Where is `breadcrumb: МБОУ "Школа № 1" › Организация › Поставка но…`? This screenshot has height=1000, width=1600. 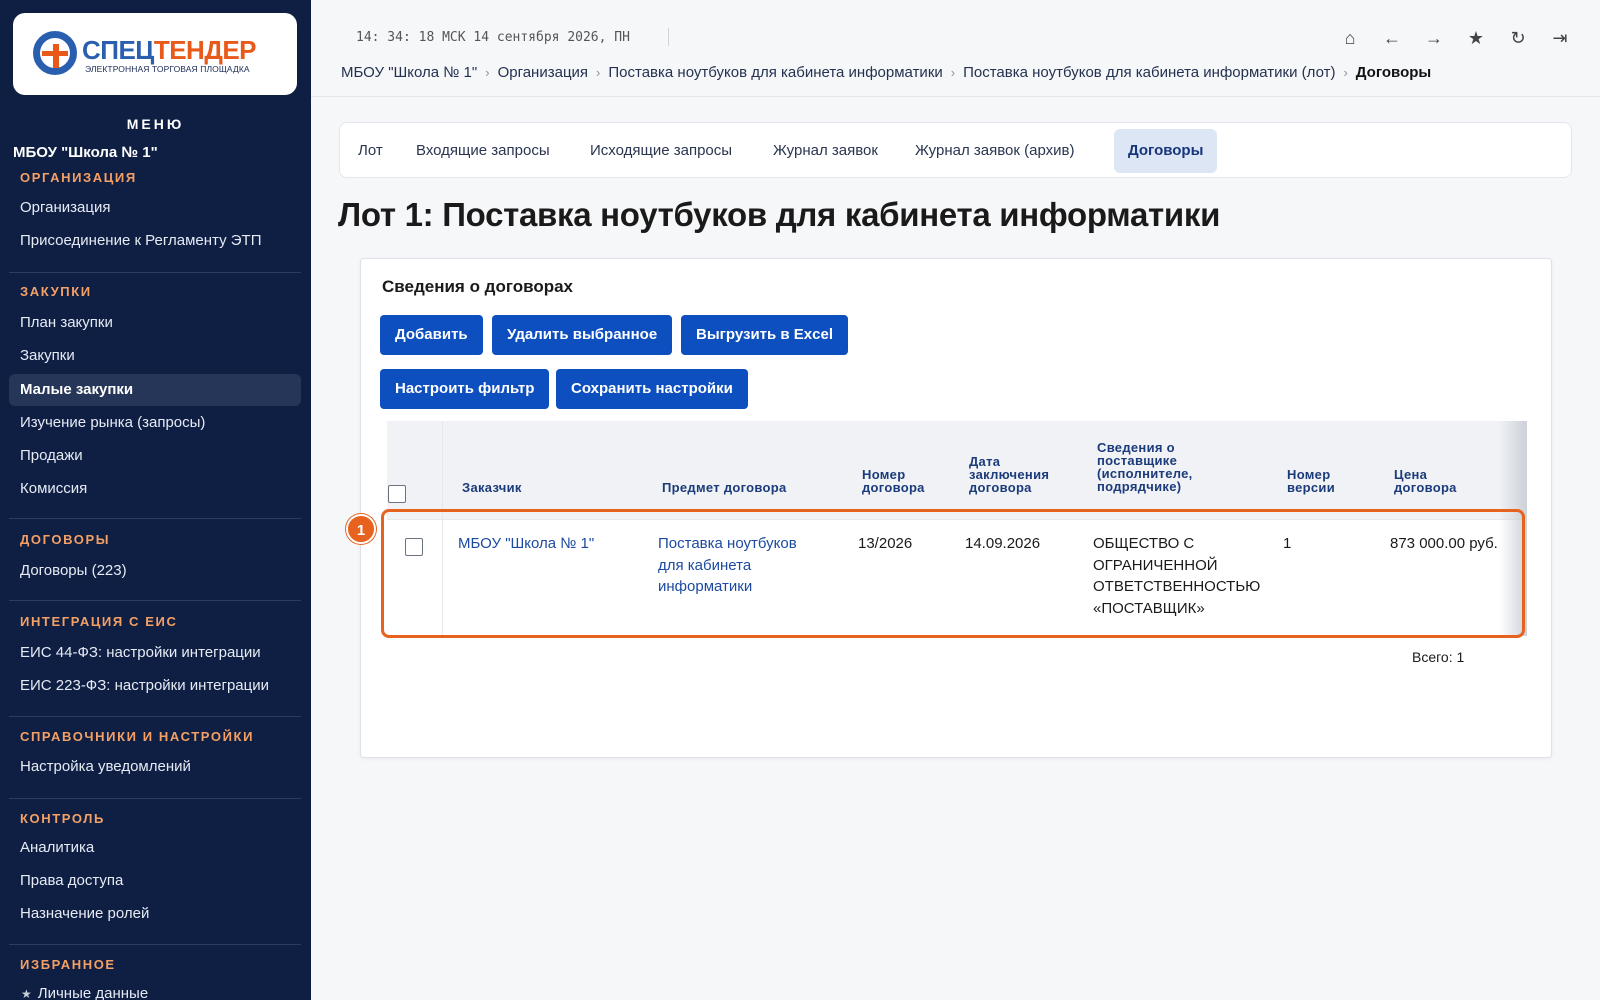
breadcrumb: МБОУ "Школа № 1" › Организация › Поставка но… is located at coordinates (886, 72).